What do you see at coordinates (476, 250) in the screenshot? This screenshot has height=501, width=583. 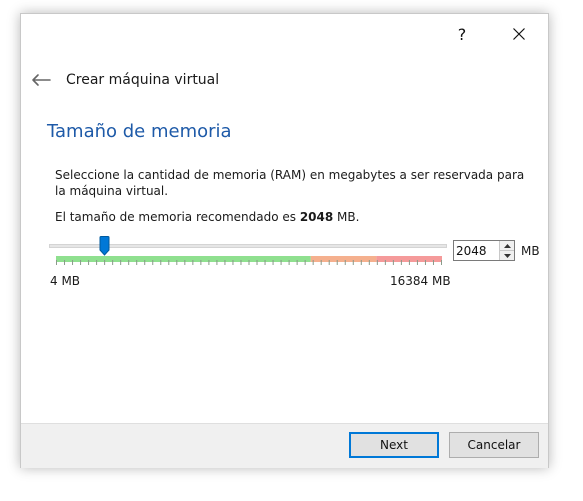 I see `memory-size-input` at bounding box center [476, 250].